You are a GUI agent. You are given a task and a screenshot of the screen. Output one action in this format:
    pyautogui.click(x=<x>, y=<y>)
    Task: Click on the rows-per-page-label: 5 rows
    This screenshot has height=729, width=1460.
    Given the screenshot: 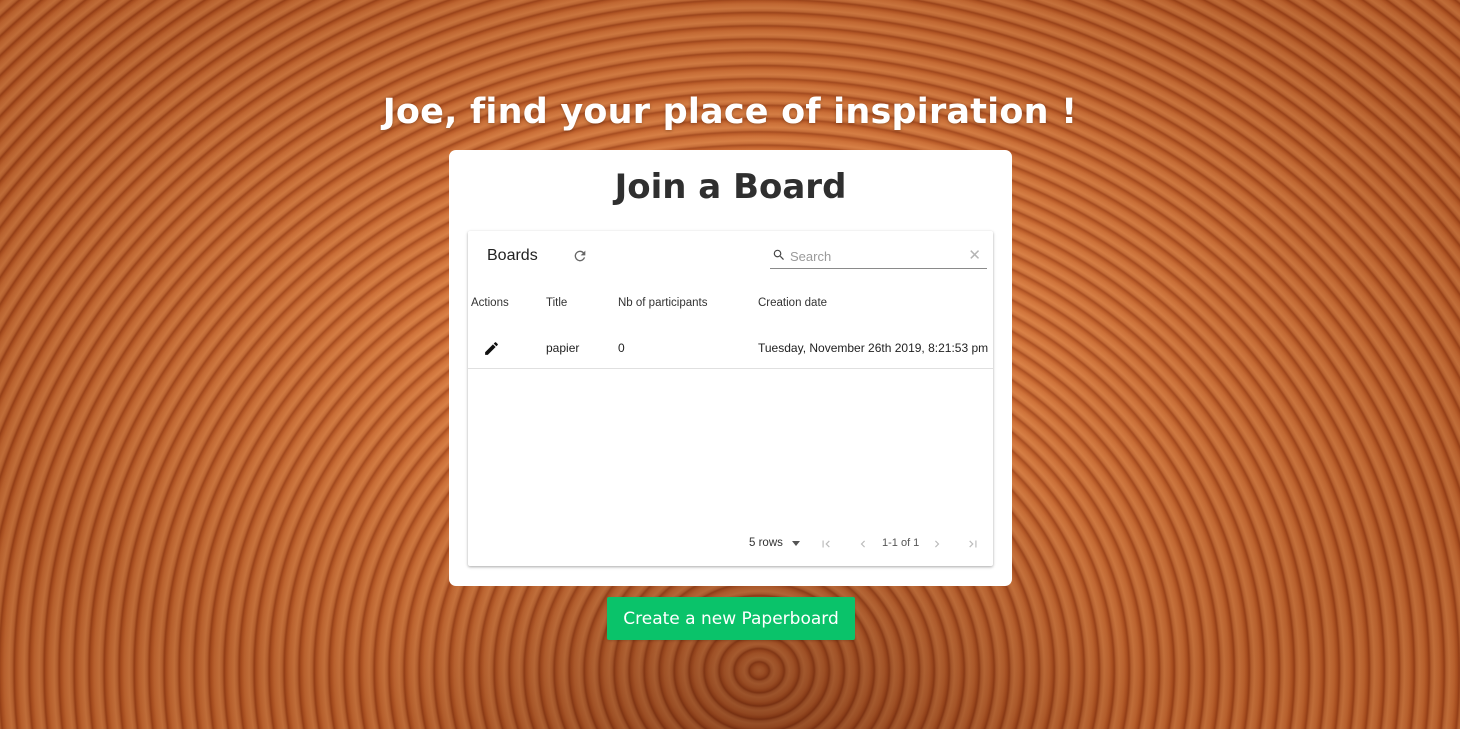 What is the action you would take?
    pyautogui.click(x=766, y=543)
    